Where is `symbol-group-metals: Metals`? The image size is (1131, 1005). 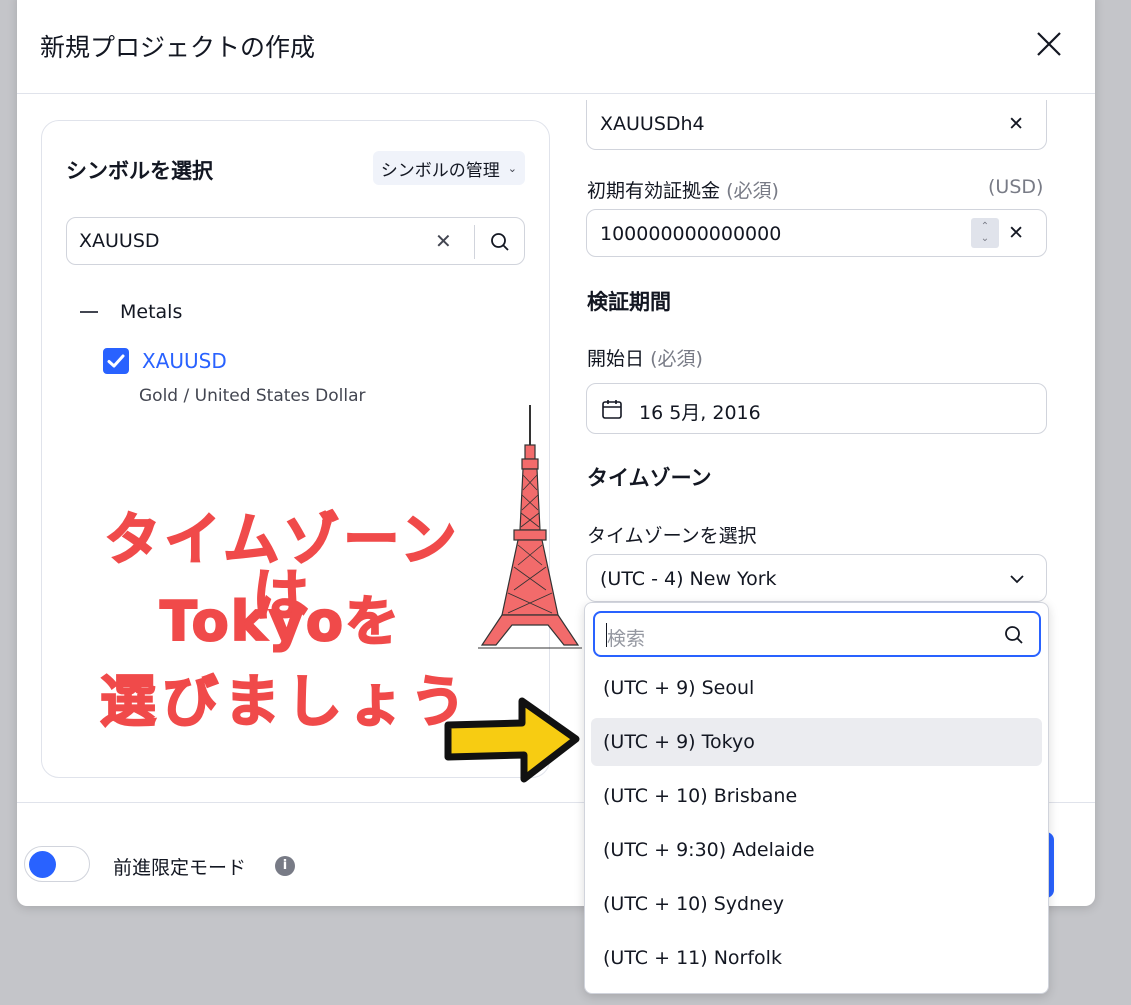
symbol-group-metals: Metals is located at coordinates (131, 312).